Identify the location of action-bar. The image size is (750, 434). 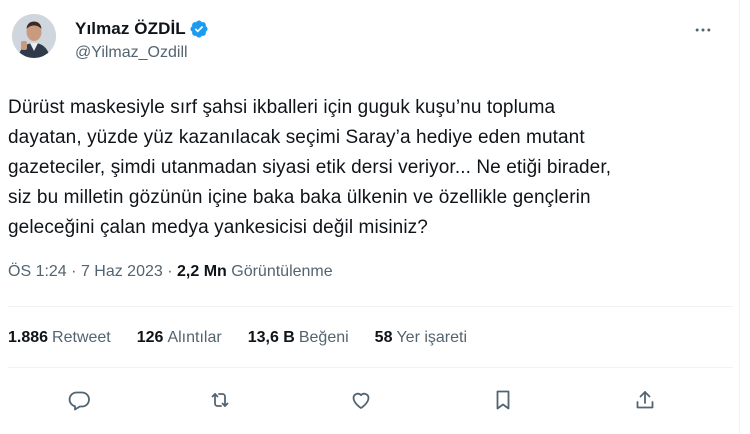
(370, 402).